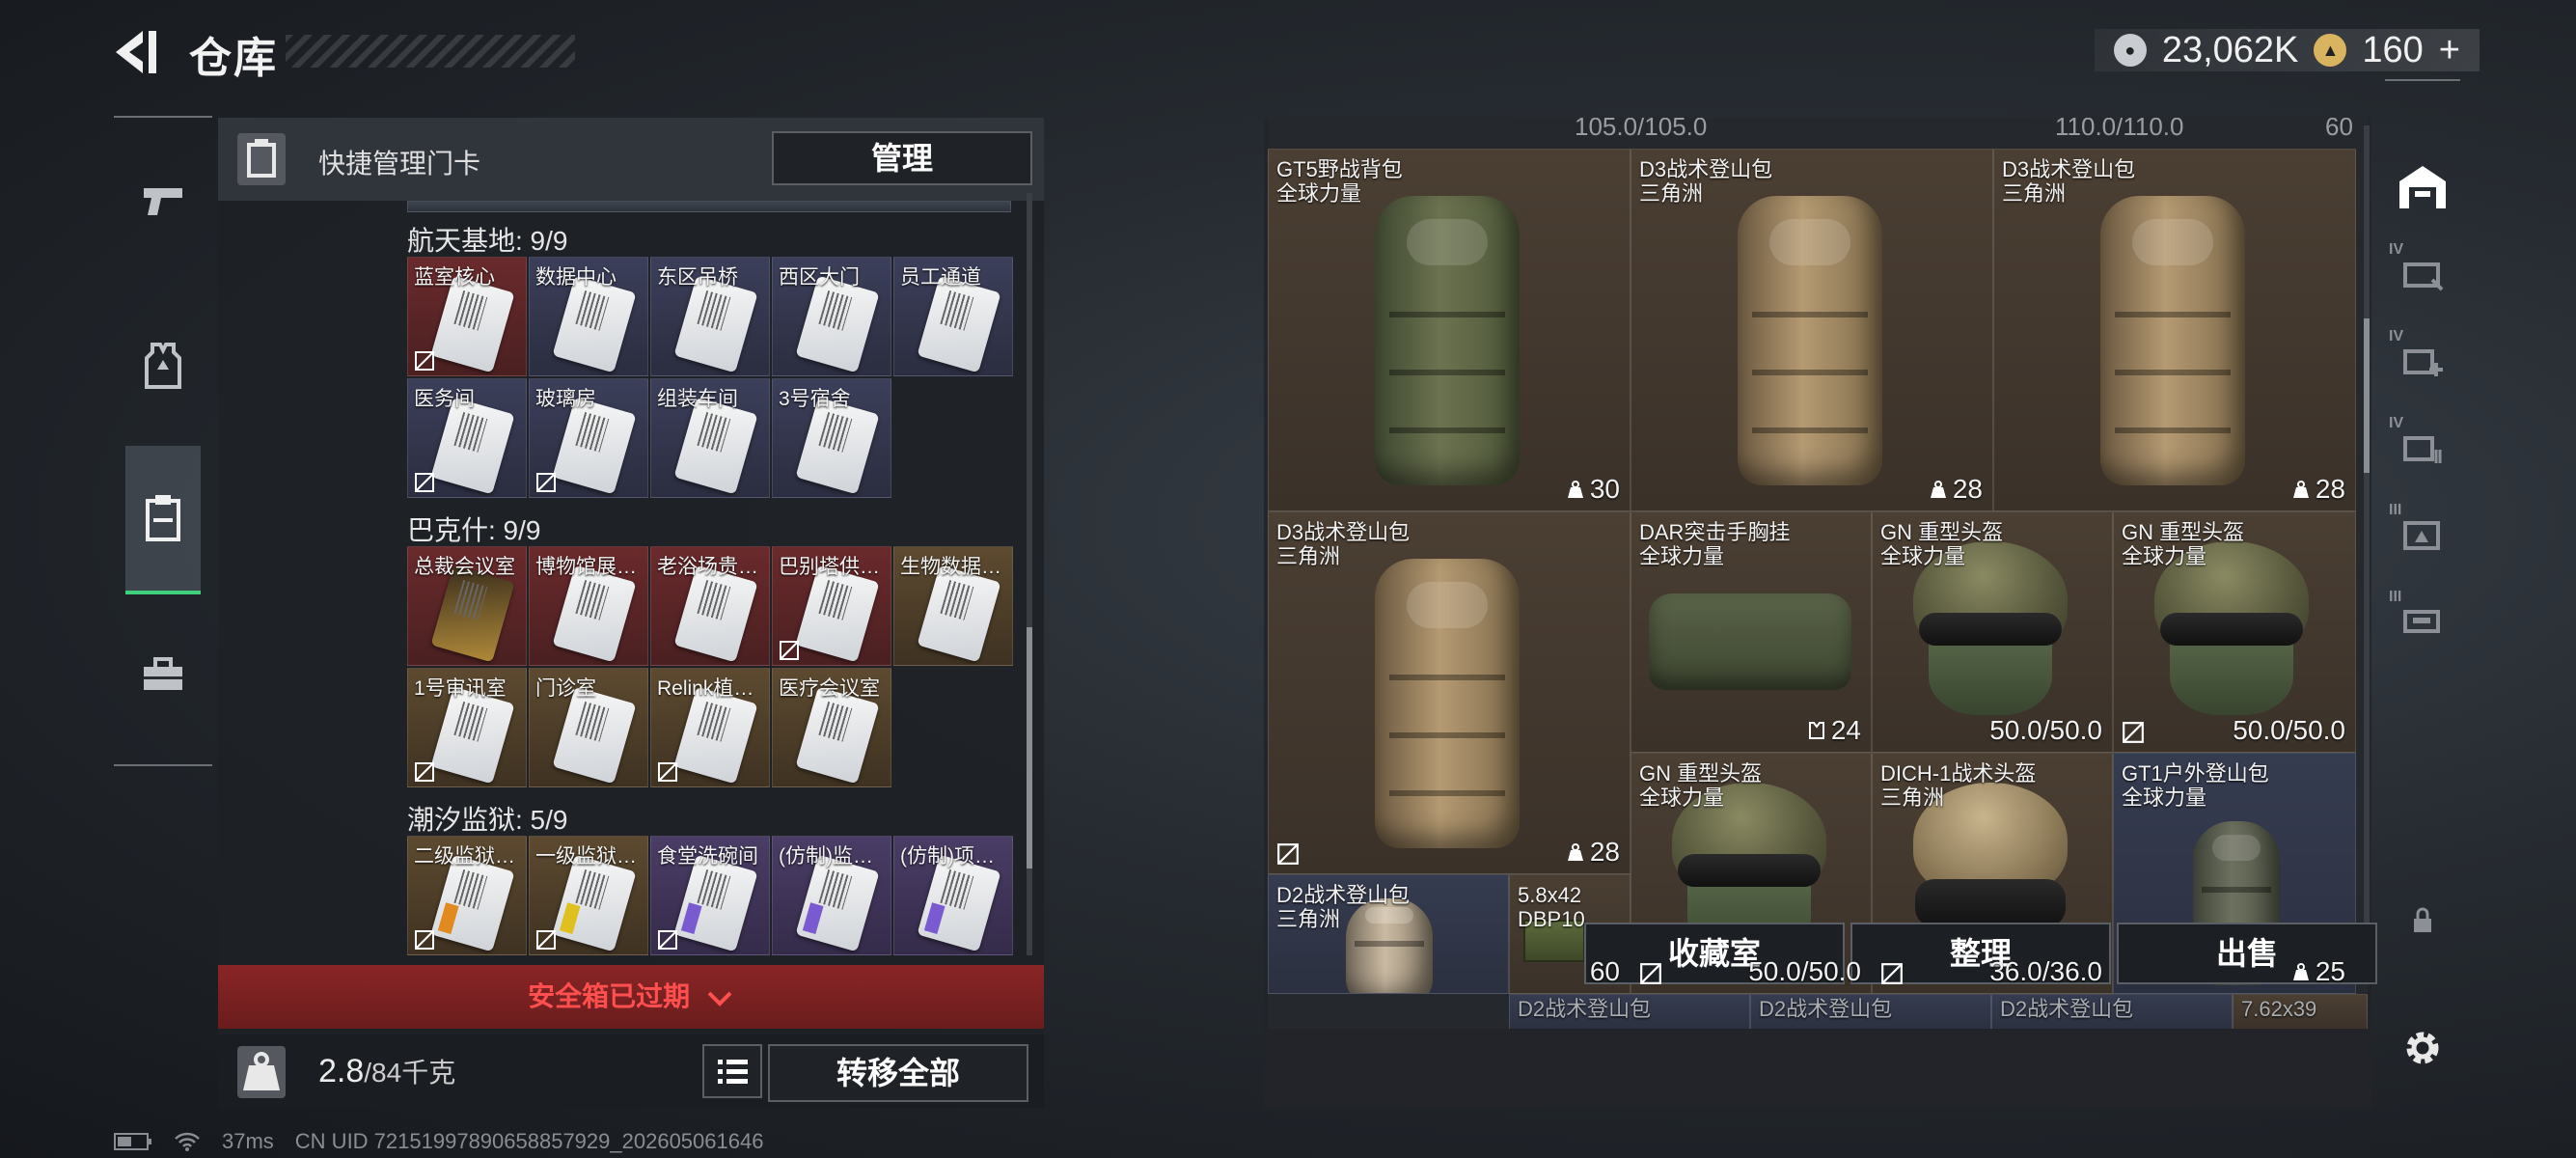 This screenshot has width=2576, height=1158. What do you see at coordinates (1751, 632) in the screenshot?
I see `stash-item: DAR突击手胸挂 全球力量 24` at bounding box center [1751, 632].